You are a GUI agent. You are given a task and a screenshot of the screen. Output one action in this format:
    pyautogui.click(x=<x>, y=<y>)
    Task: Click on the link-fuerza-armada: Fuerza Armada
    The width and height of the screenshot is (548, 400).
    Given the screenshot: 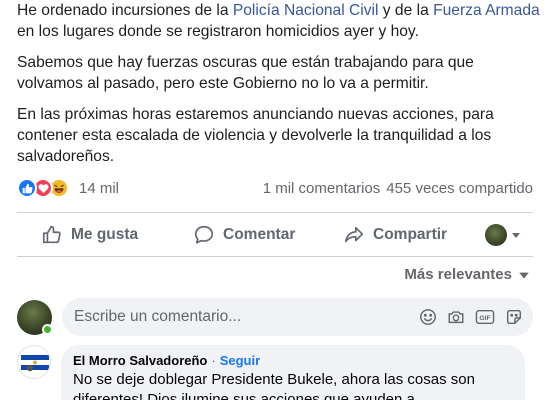 What is the action you would take?
    pyautogui.click(x=486, y=10)
    